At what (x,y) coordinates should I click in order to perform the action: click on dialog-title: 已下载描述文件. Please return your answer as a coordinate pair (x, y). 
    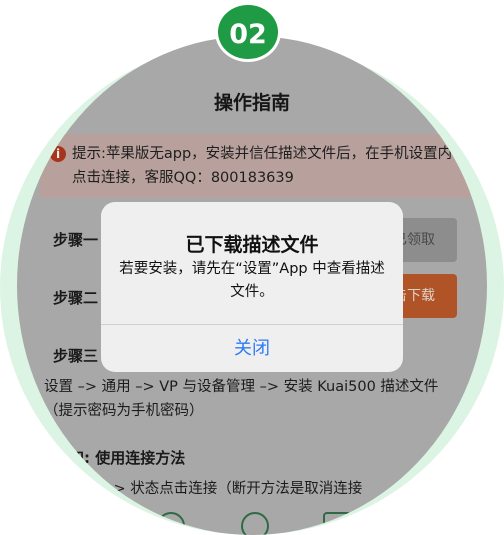
    Looking at the image, I should click on (252, 245).